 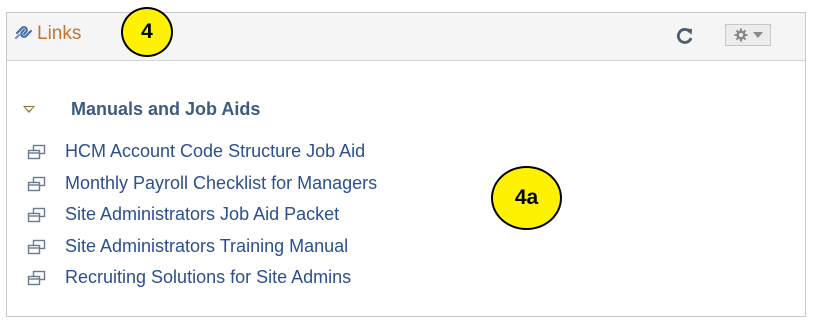 I want to click on caret-down-icon, so click(x=758, y=35).